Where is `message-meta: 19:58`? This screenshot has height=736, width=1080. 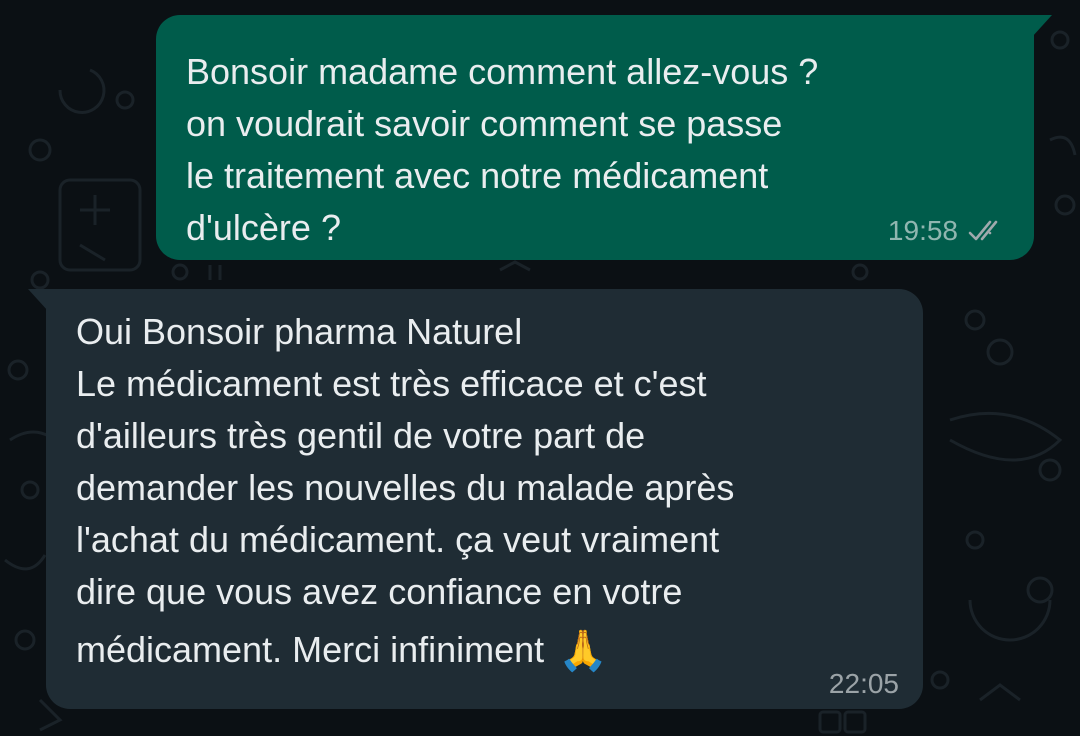
message-meta: 19:58 is located at coordinates (948, 231).